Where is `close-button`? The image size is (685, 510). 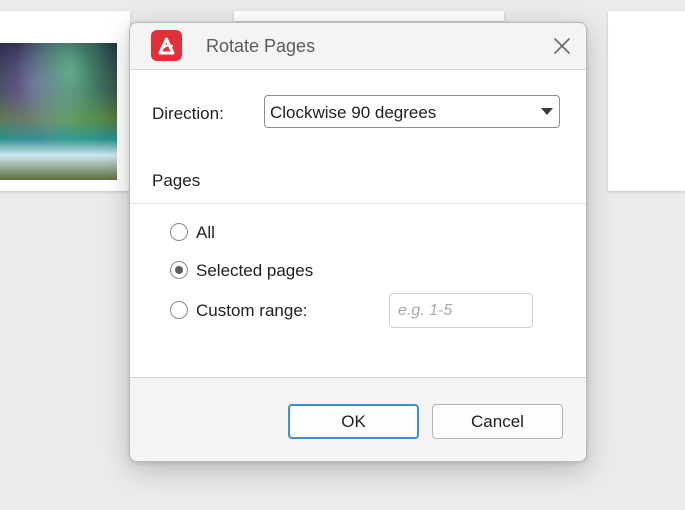
close-button is located at coordinates (562, 46).